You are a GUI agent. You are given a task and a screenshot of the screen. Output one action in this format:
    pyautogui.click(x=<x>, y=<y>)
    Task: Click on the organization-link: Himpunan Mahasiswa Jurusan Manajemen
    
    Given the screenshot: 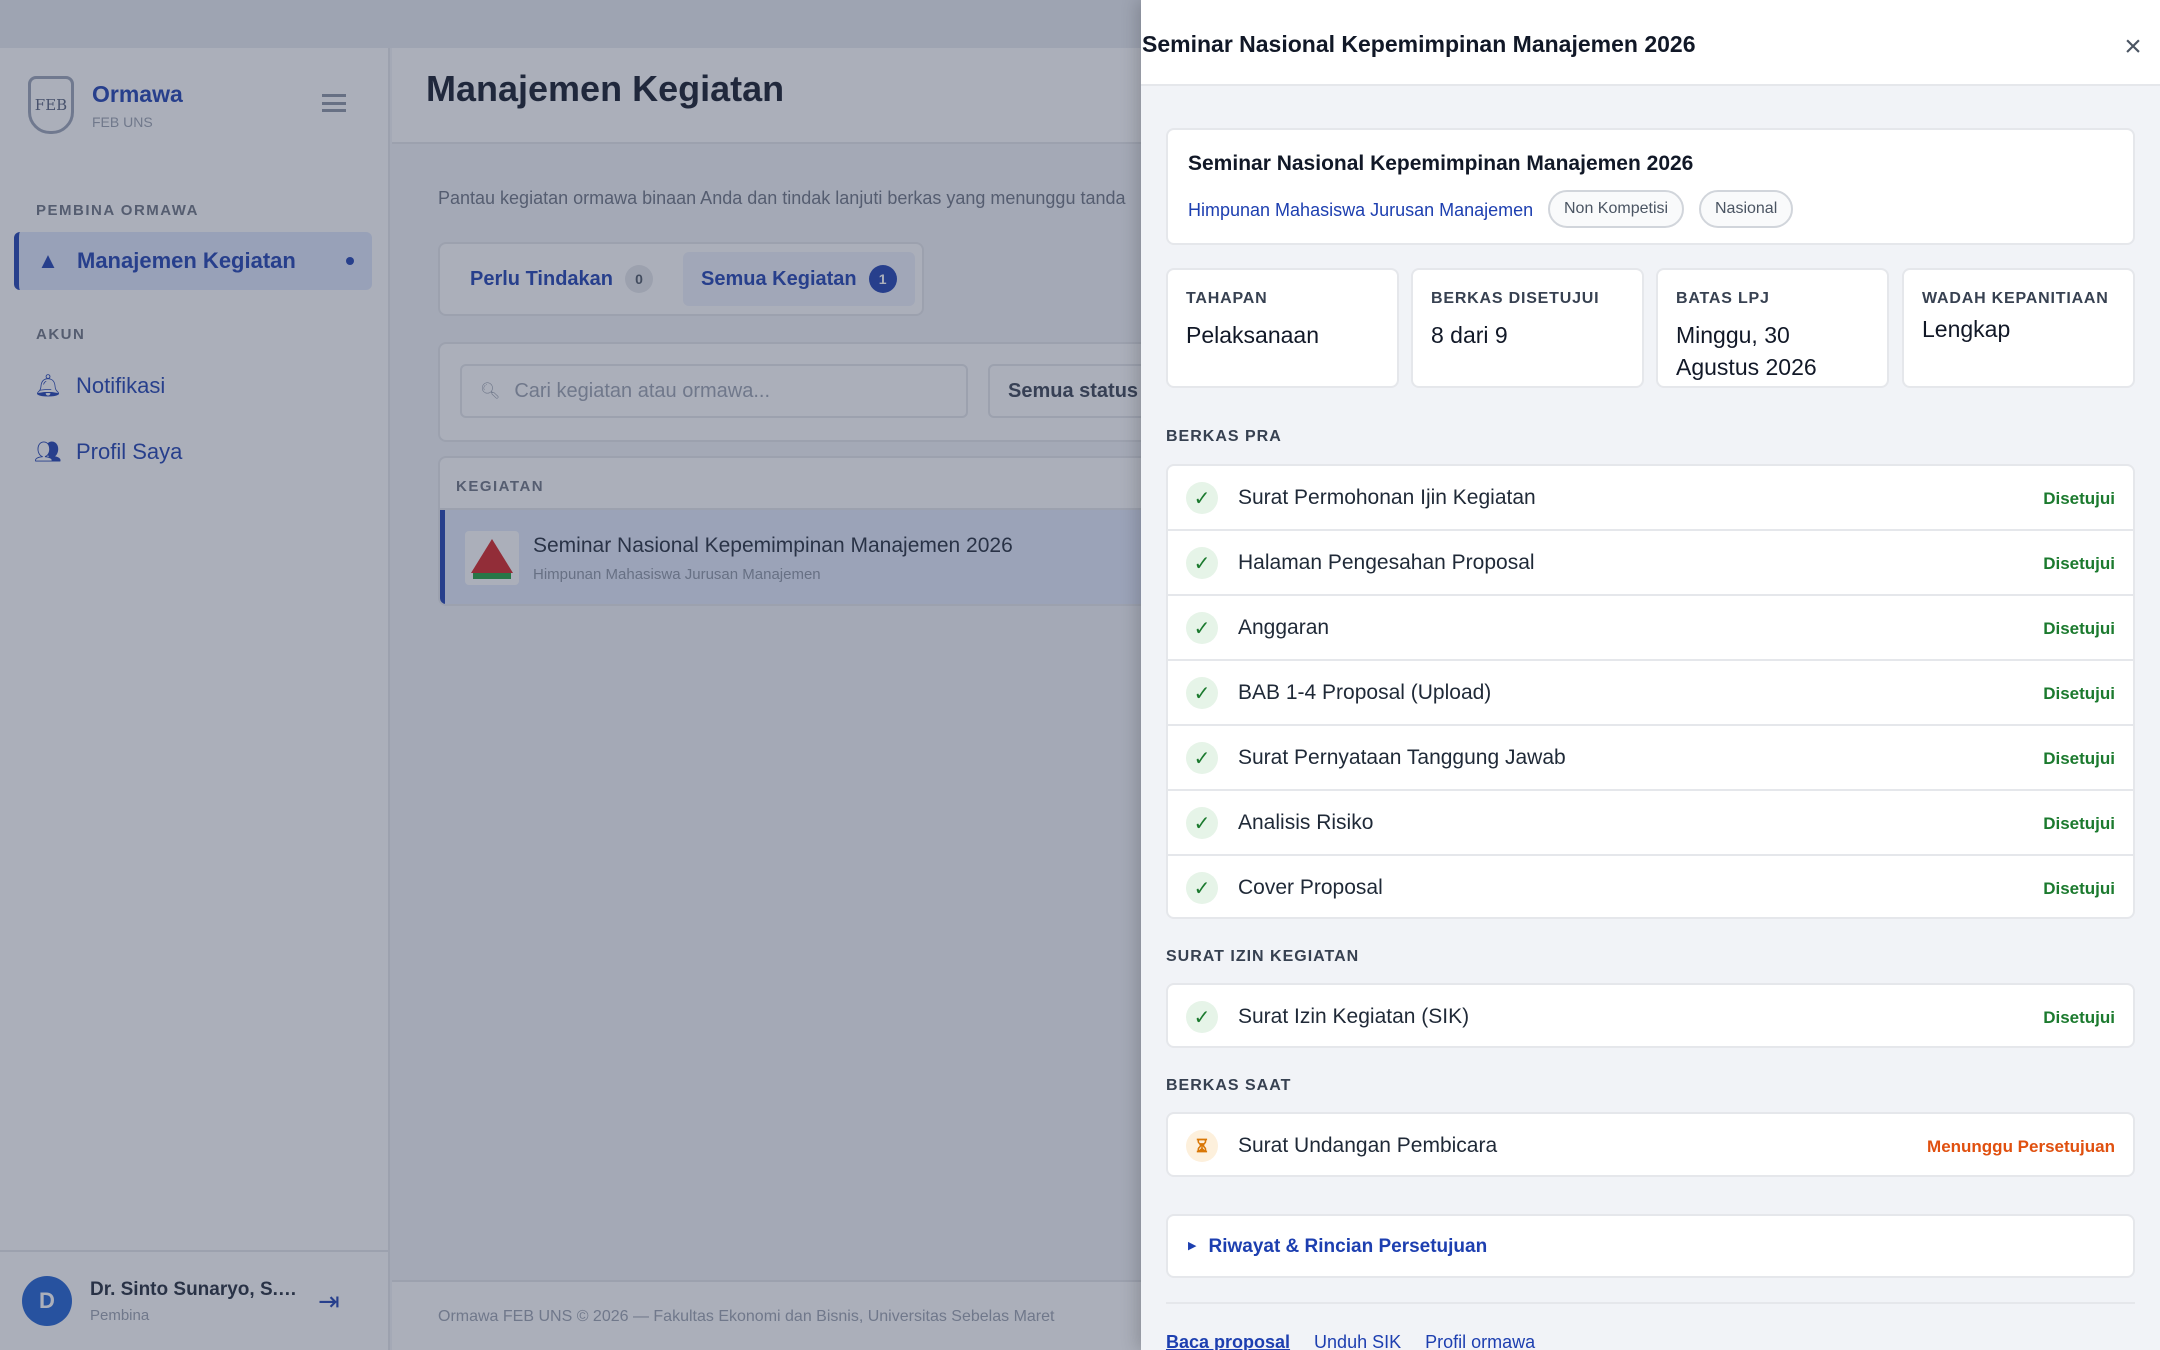 What is the action you would take?
    pyautogui.click(x=1360, y=210)
    